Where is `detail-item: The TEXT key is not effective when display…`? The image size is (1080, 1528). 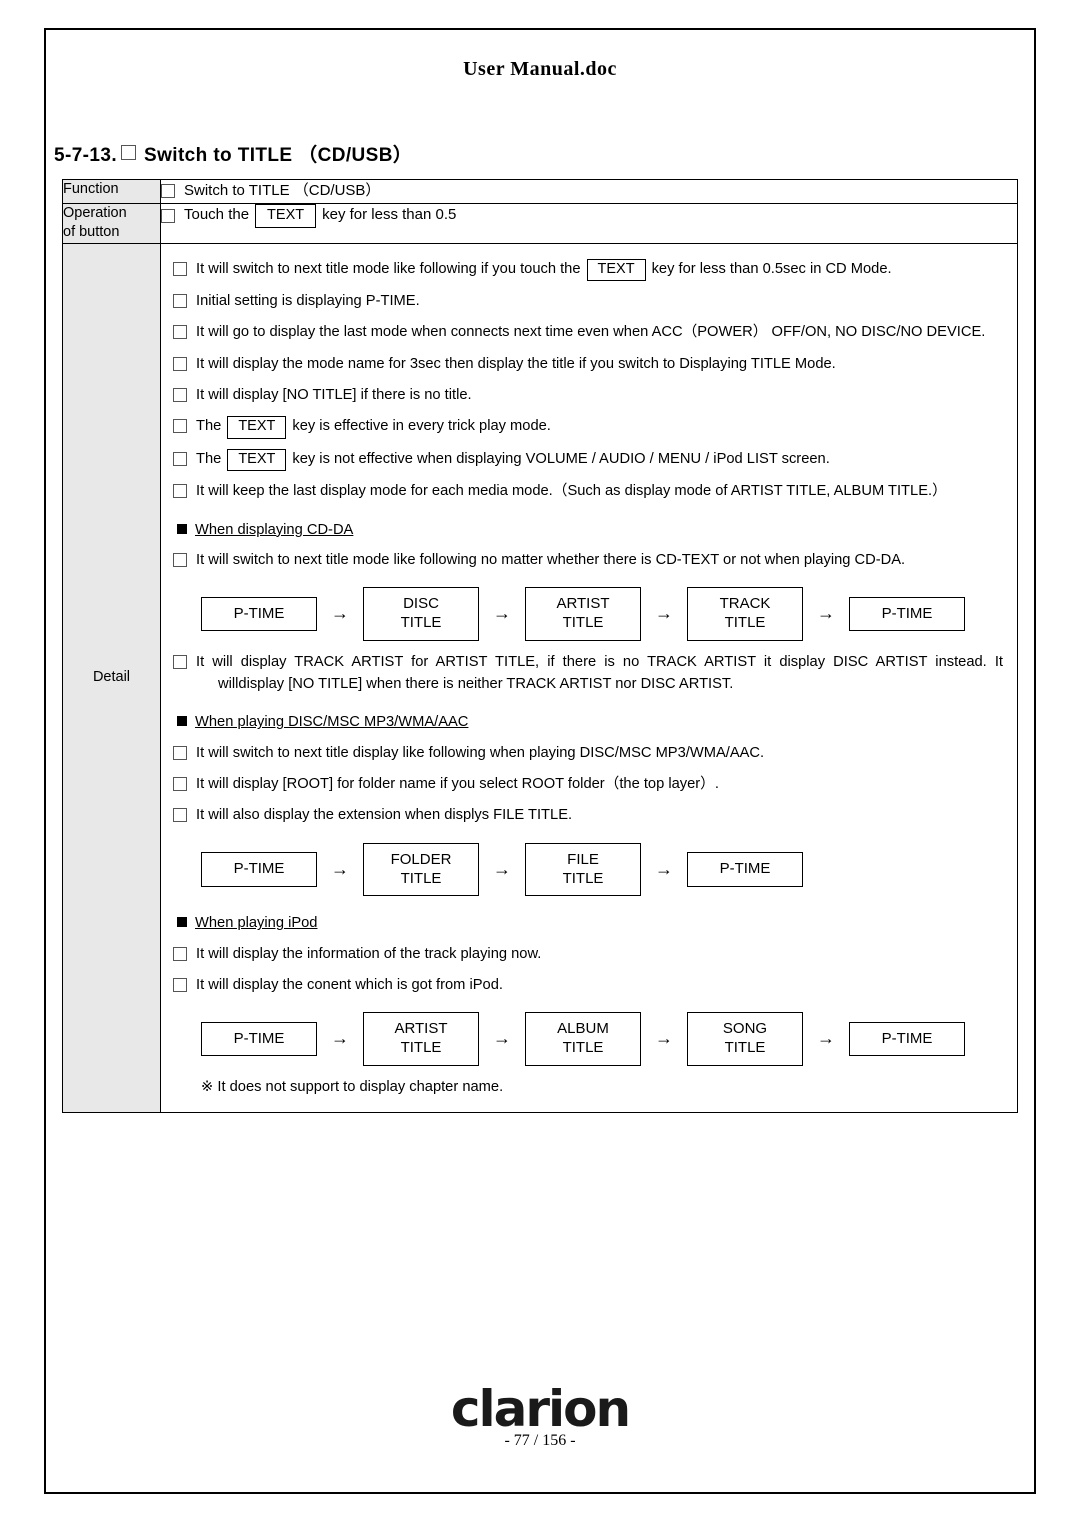 detail-item: The TEXT key is not effective when display… is located at coordinates (588, 460).